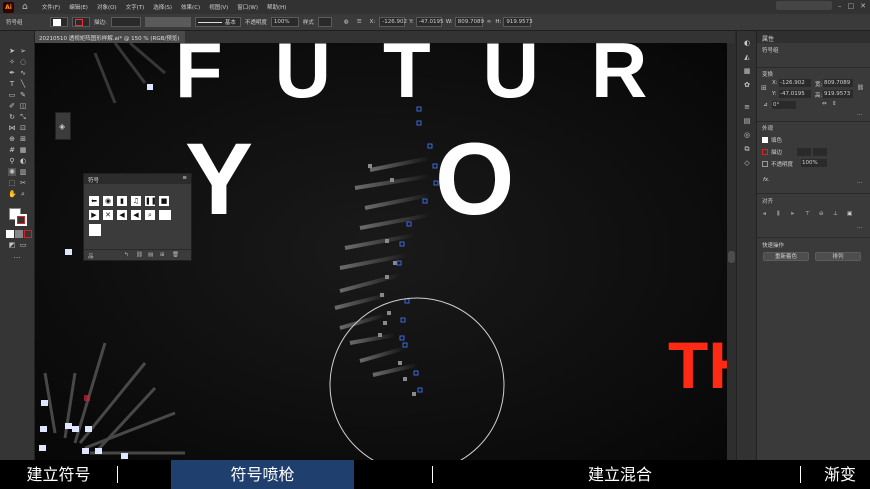 This screenshot has height=489, width=870. Describe the element at coordinates (59, 22) in the screenshot. I see `fill-swatch` at that location.